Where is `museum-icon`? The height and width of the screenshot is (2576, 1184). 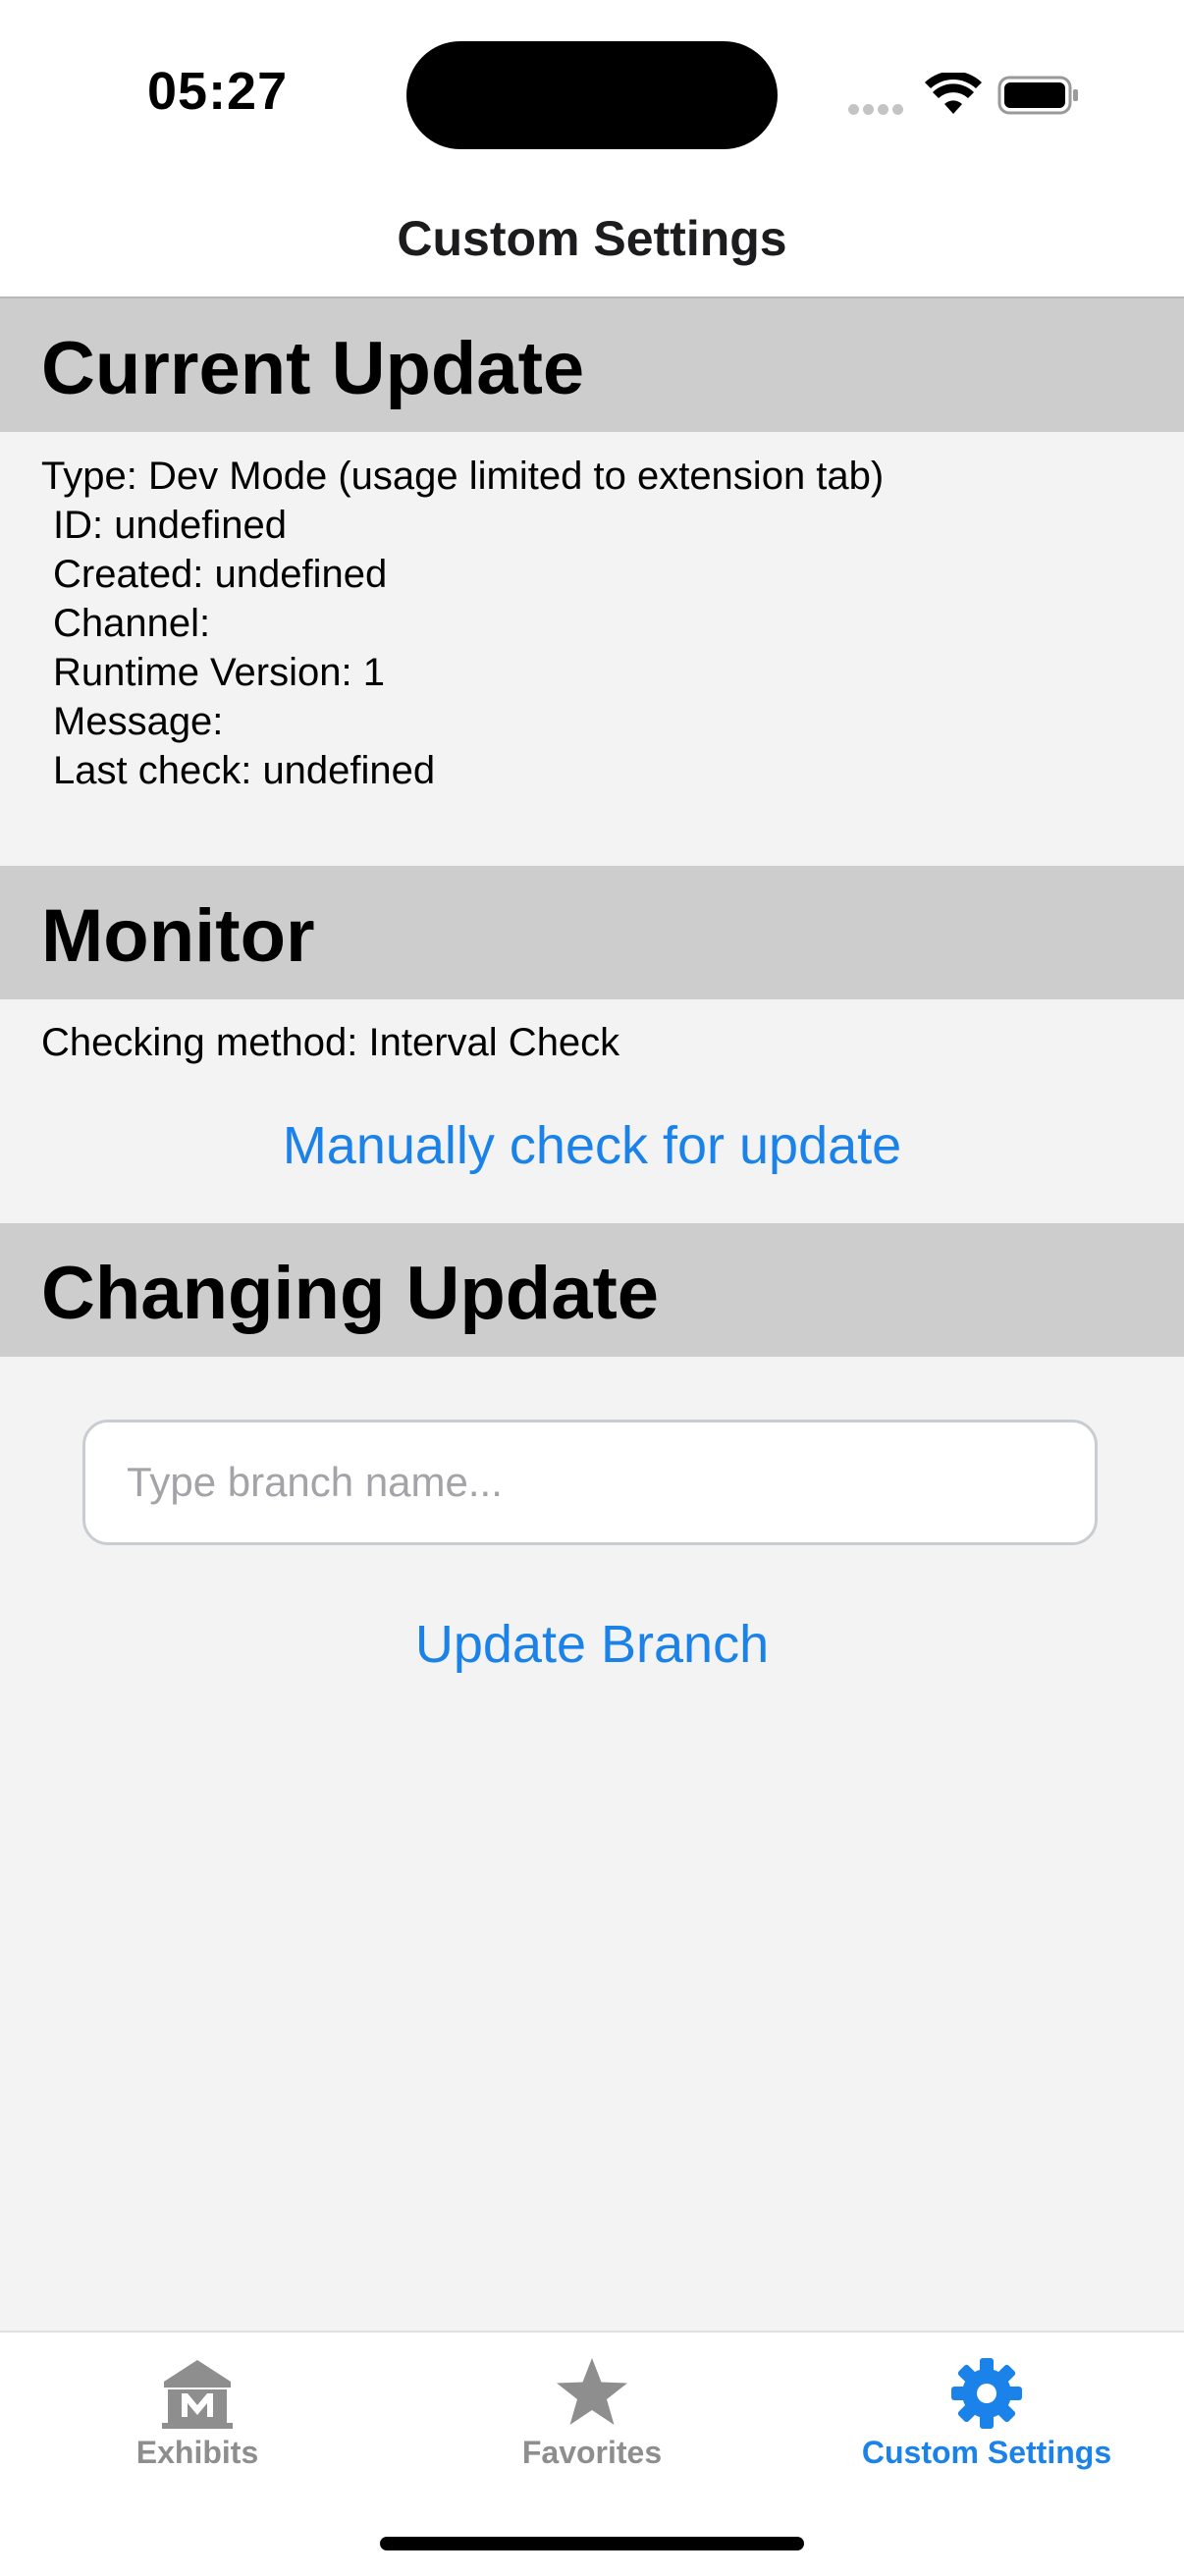 museum-icon is located at coordinates (197, 2394).